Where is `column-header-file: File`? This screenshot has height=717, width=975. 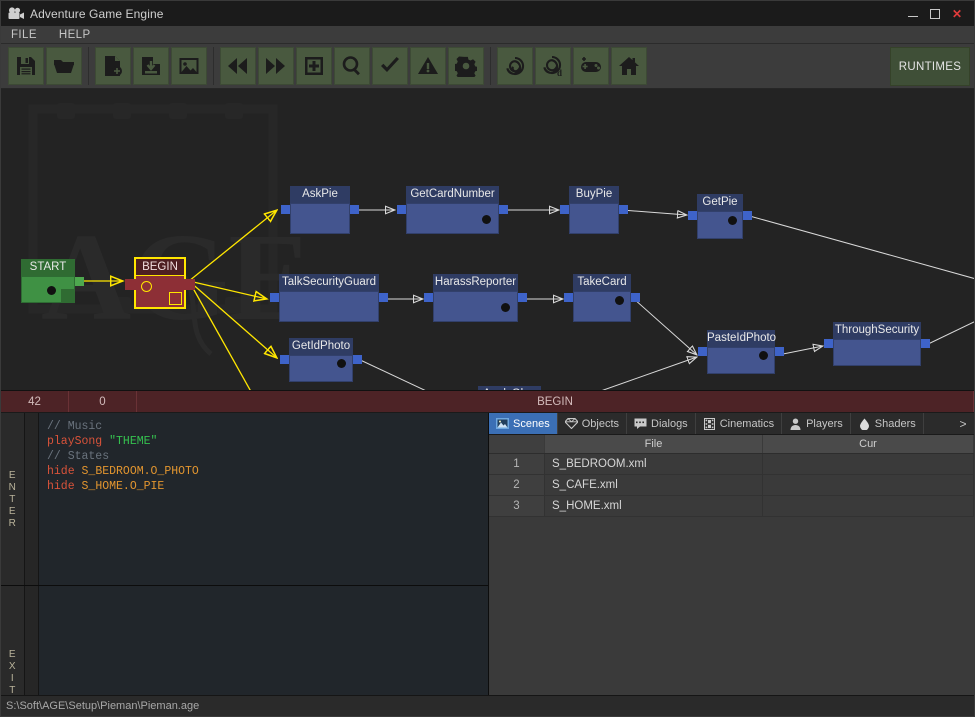 column-header-file: File is located at coordinates (654, 444).